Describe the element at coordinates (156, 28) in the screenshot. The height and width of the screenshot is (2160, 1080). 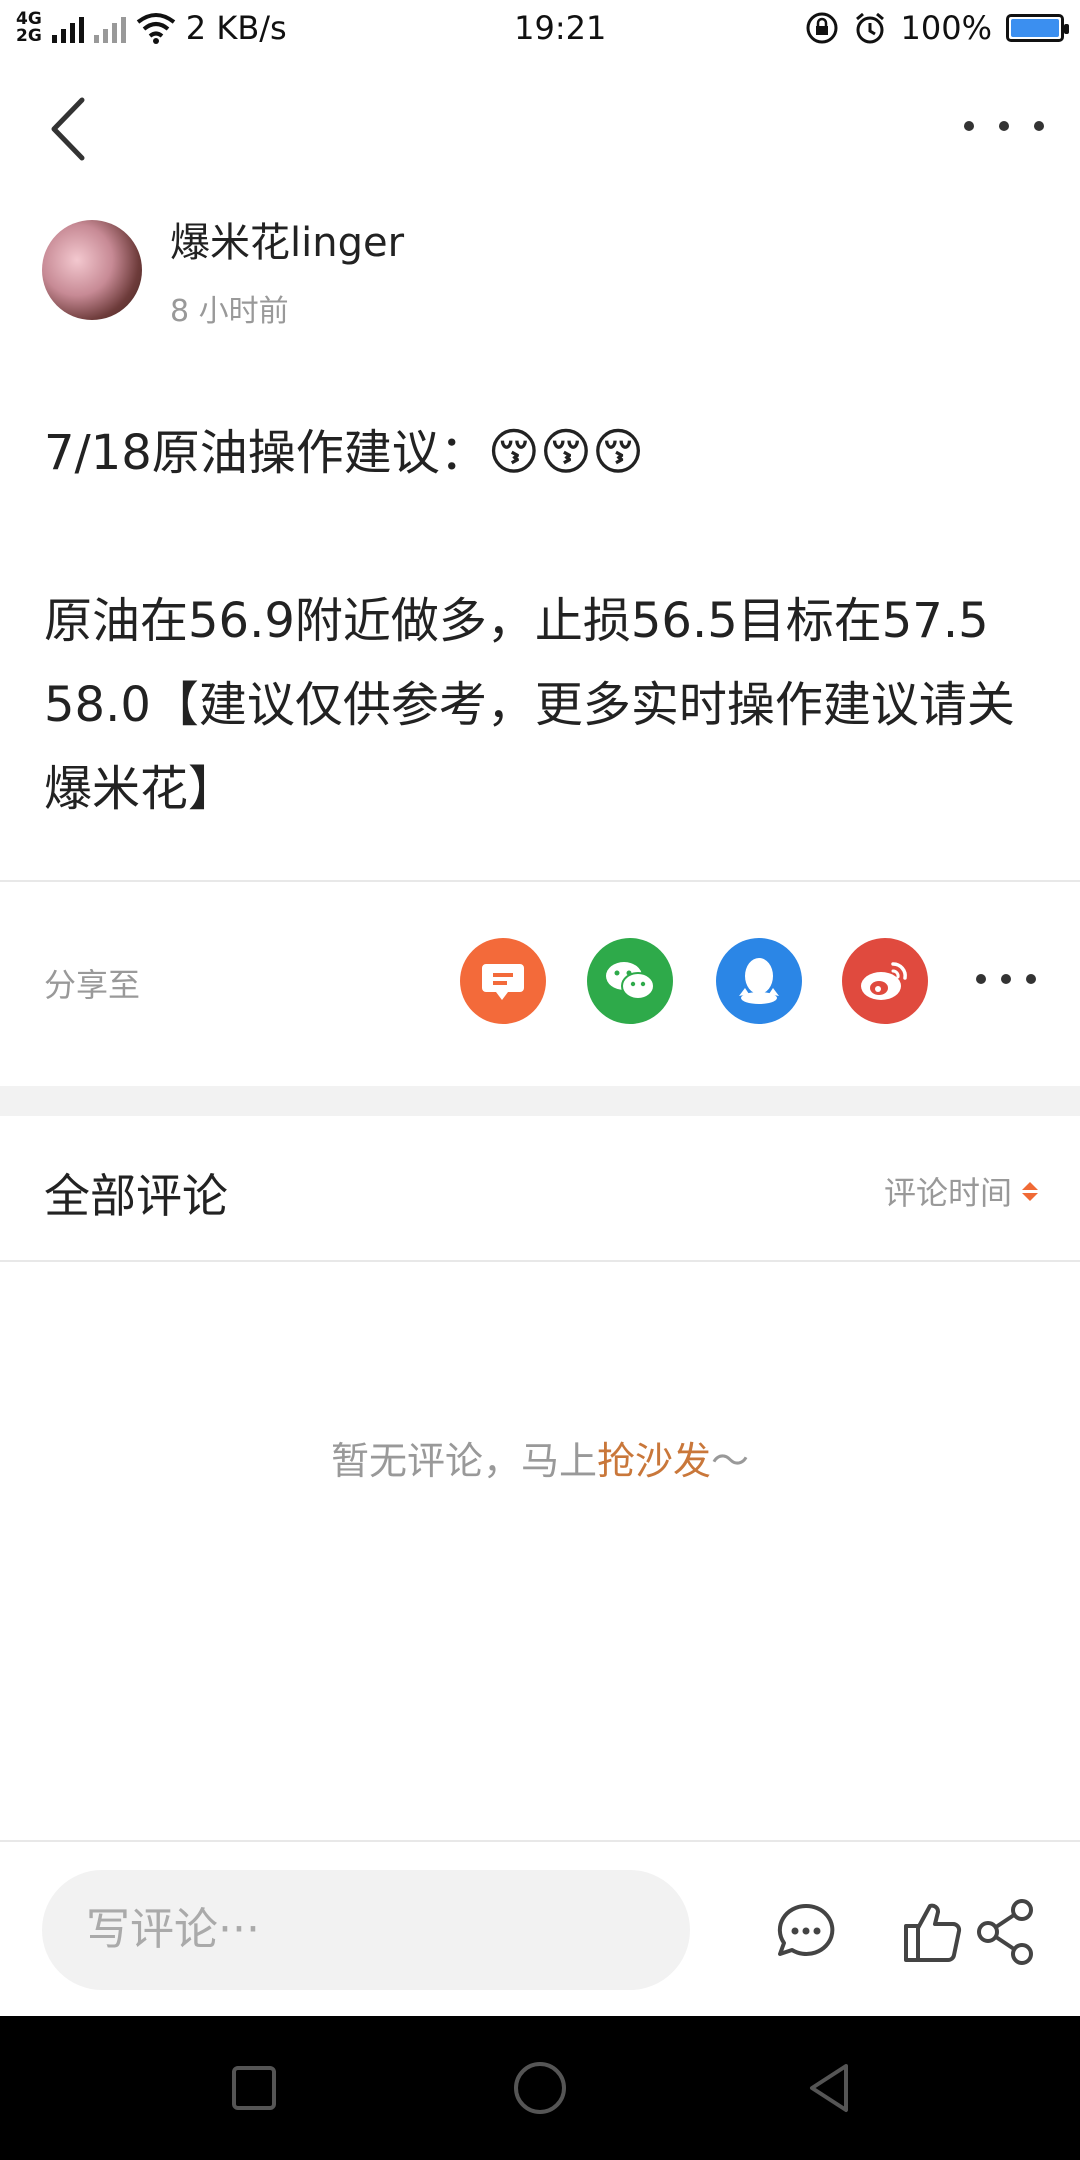
I see `wifi-icon` at that location.